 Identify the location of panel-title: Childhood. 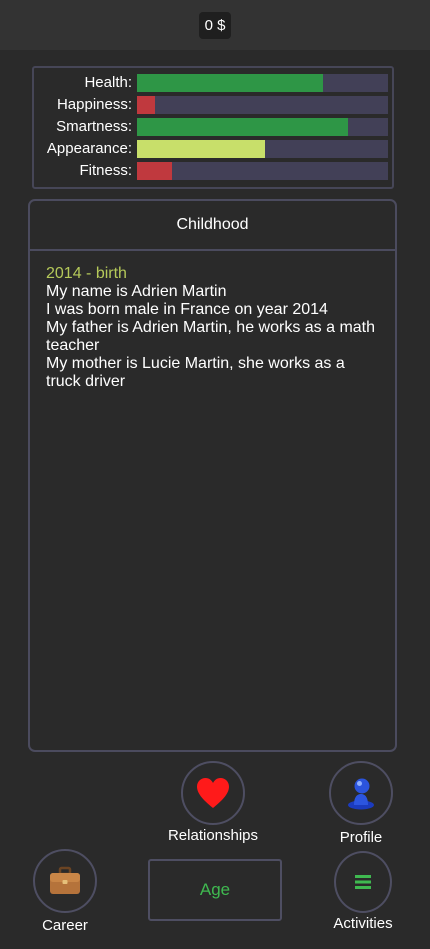
(212, 226).